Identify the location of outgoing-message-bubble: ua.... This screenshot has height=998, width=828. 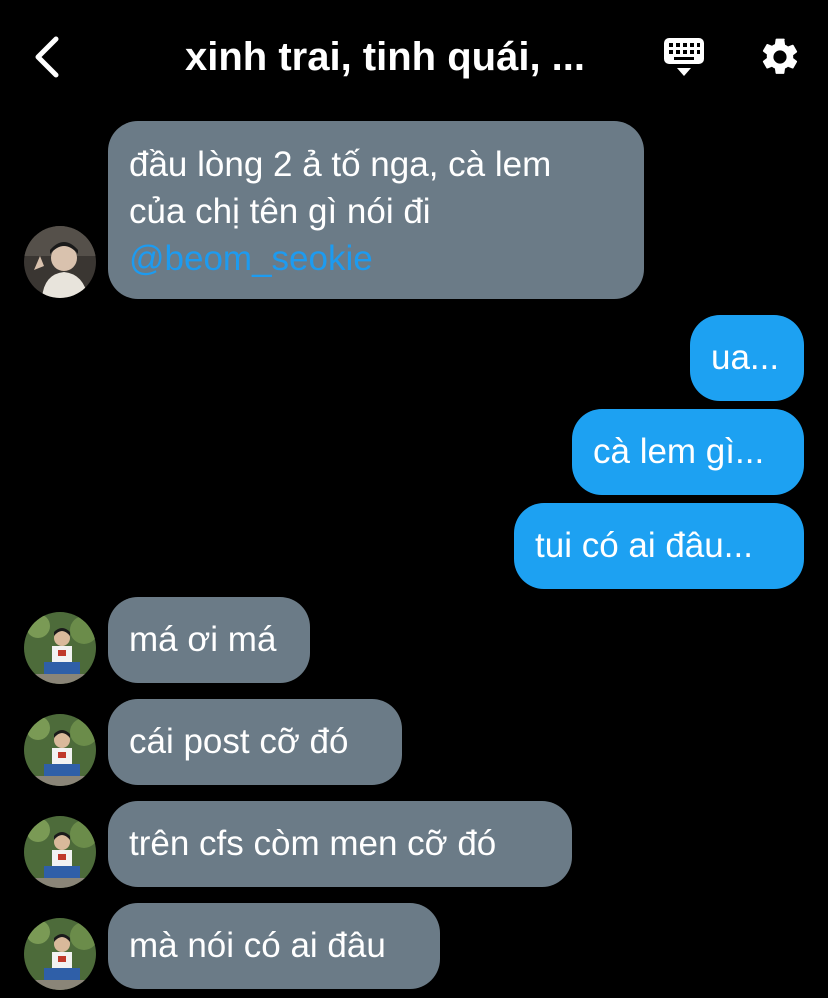
(747, 358).